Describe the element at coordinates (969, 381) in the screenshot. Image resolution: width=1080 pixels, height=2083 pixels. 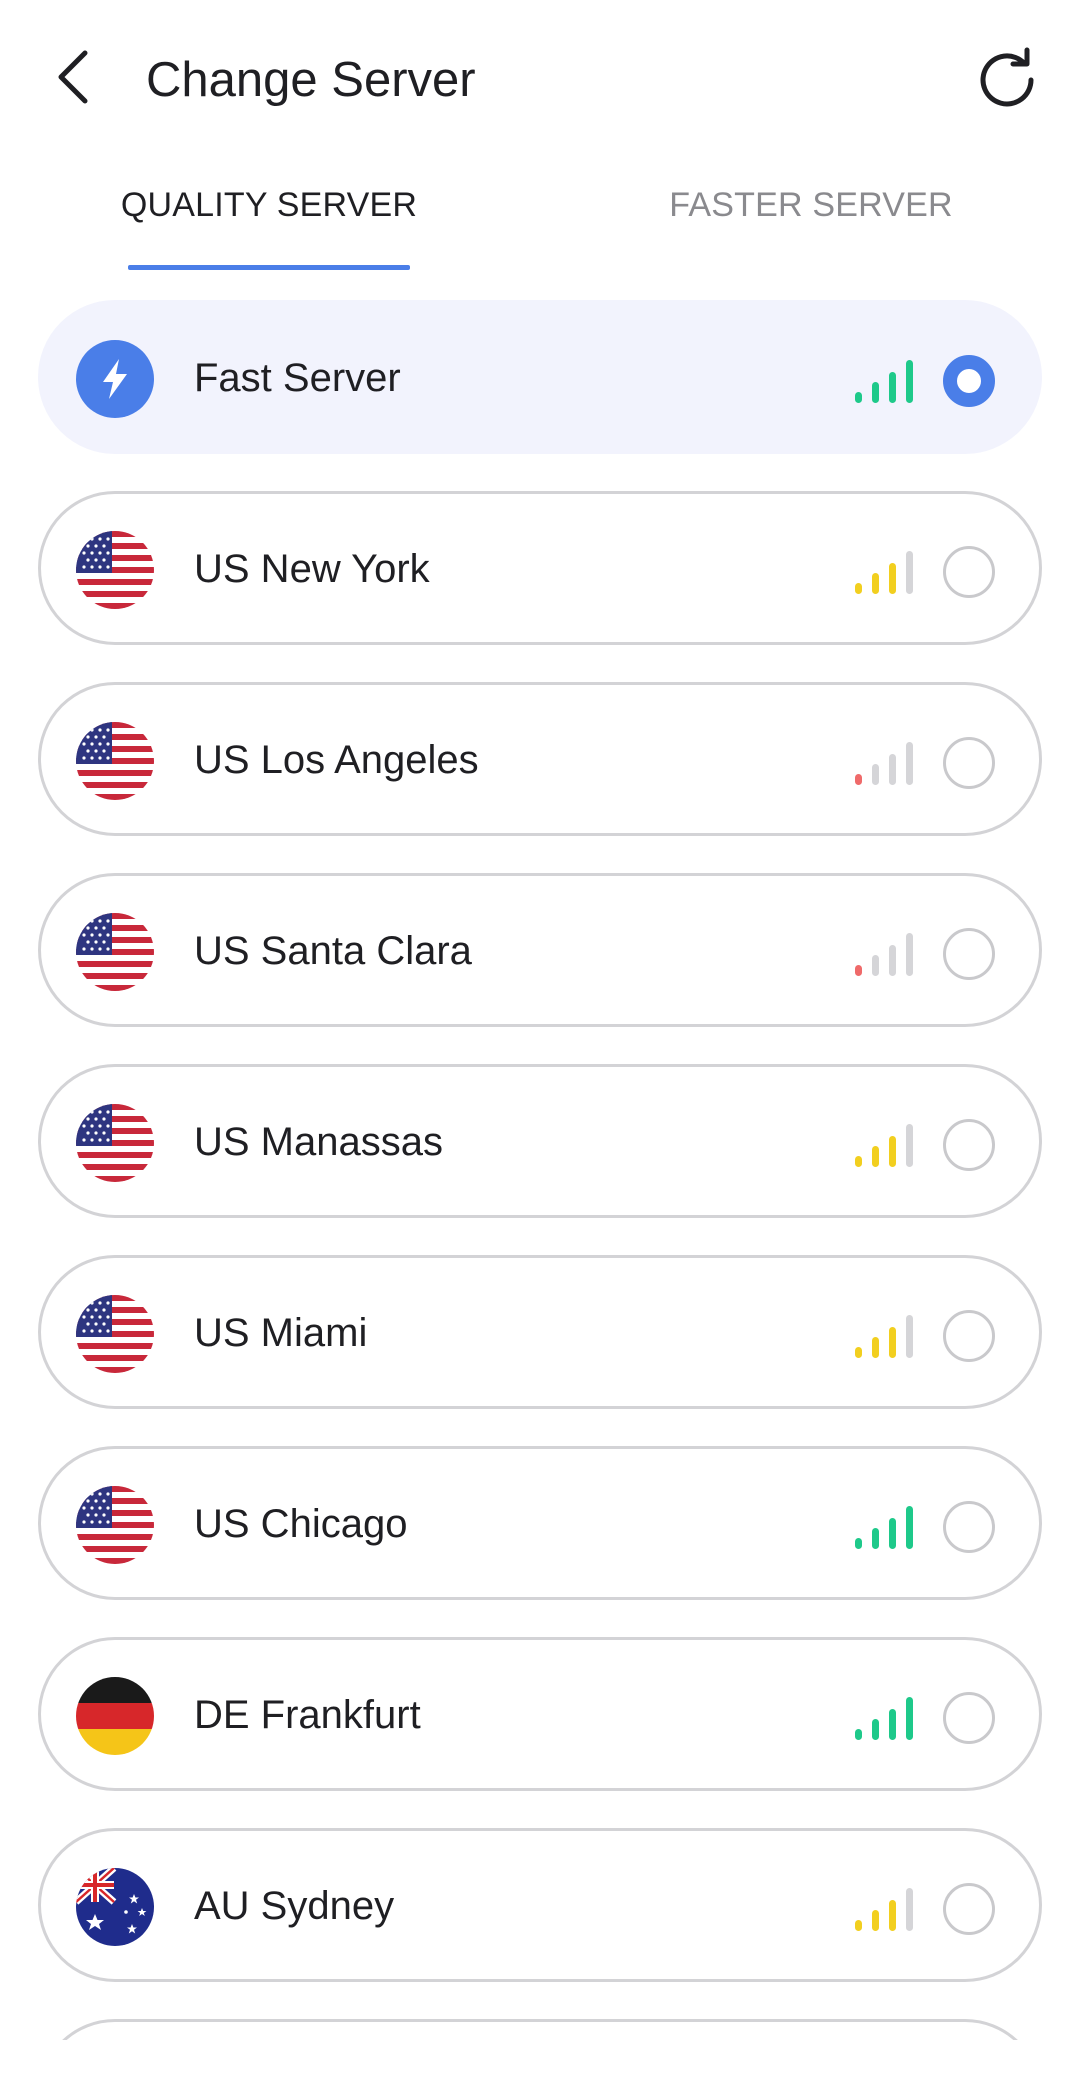
I see `radio-button-checked` at that location.